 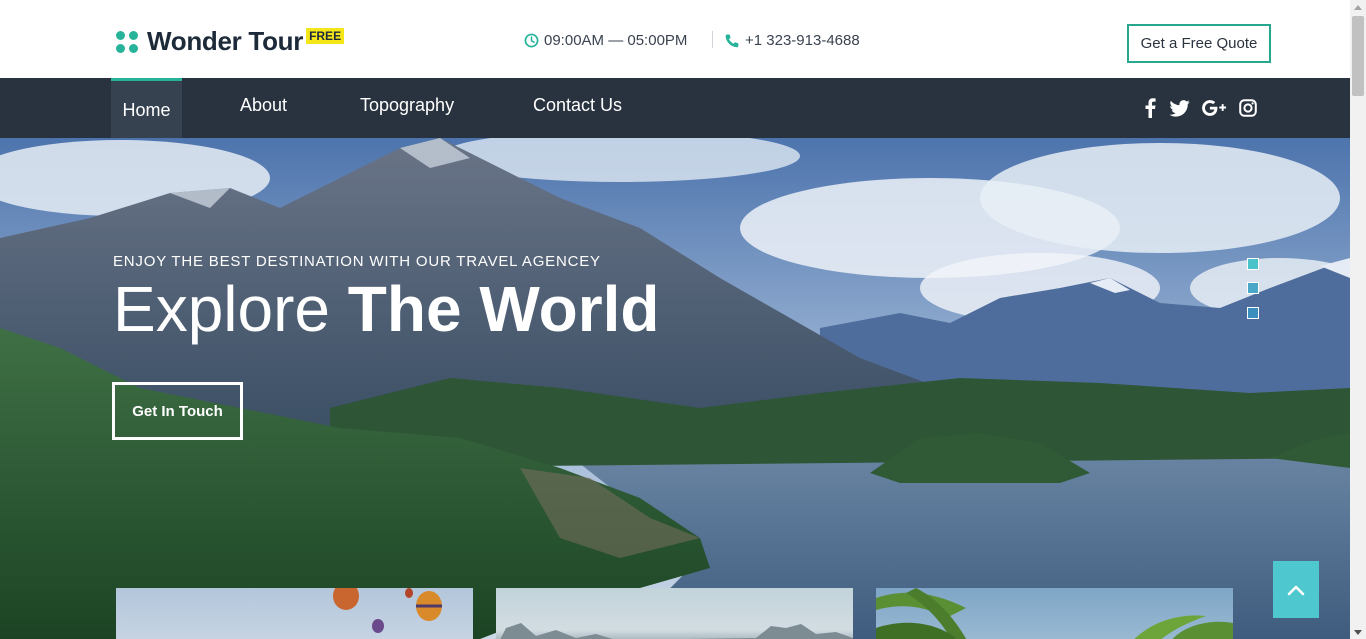 What do you see at coordinates (127, 41) in the screenshot?
I see `logo-dots-icon` at bounding box center [127, 41].